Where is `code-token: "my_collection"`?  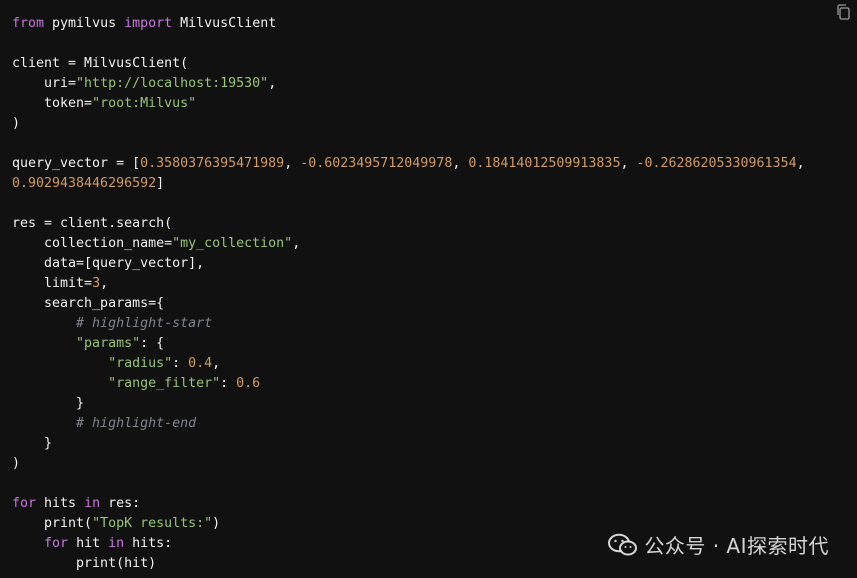 code-token: "my_collection" is located at coordinates (232, 243).